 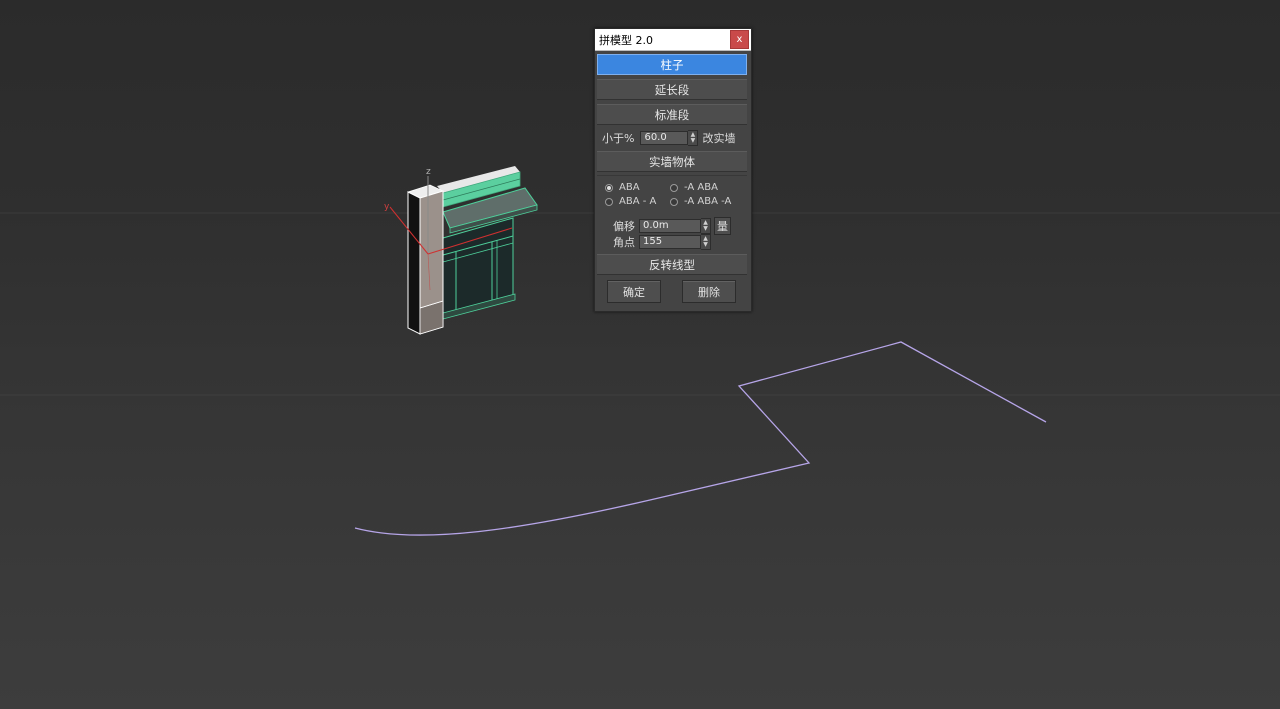 I want to click on corner-spinner-arrows: ▲ ▼, so click(x=706, y=242).